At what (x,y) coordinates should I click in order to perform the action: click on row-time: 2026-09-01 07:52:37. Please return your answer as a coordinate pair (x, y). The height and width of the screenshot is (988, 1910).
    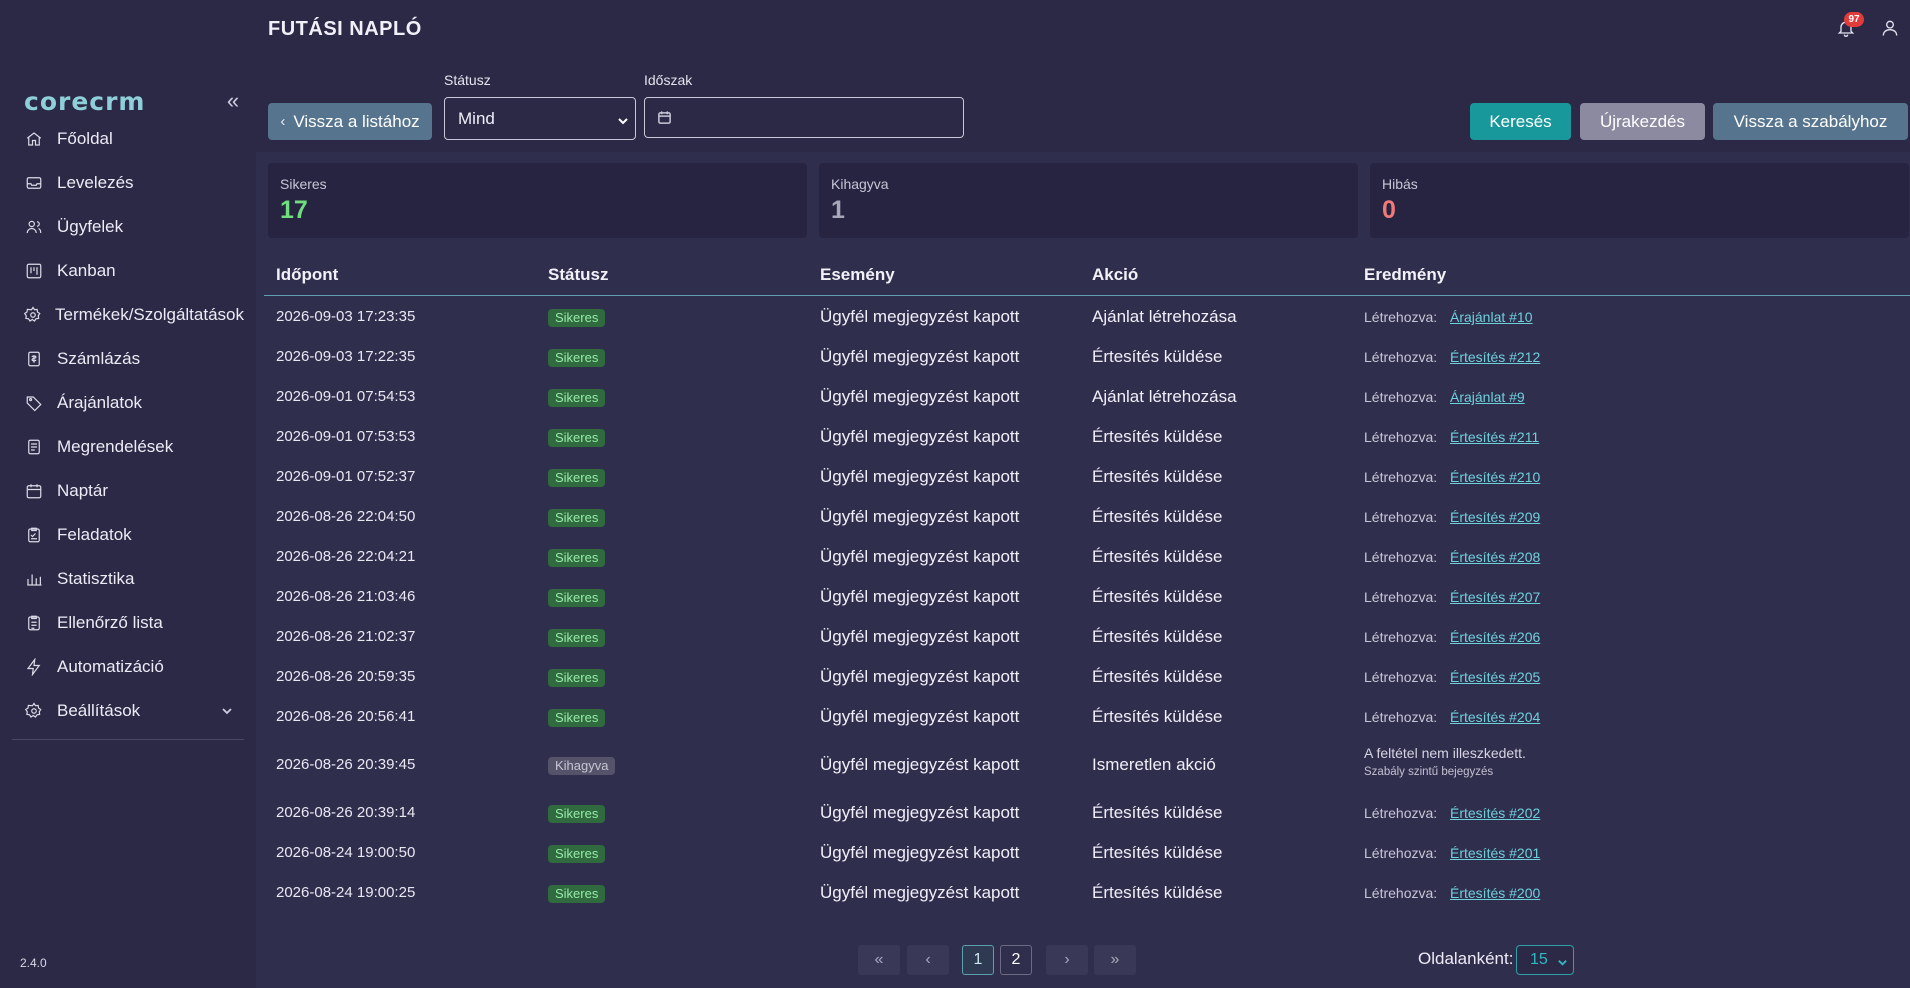
    Looking at the image, I should click on (346, 476).